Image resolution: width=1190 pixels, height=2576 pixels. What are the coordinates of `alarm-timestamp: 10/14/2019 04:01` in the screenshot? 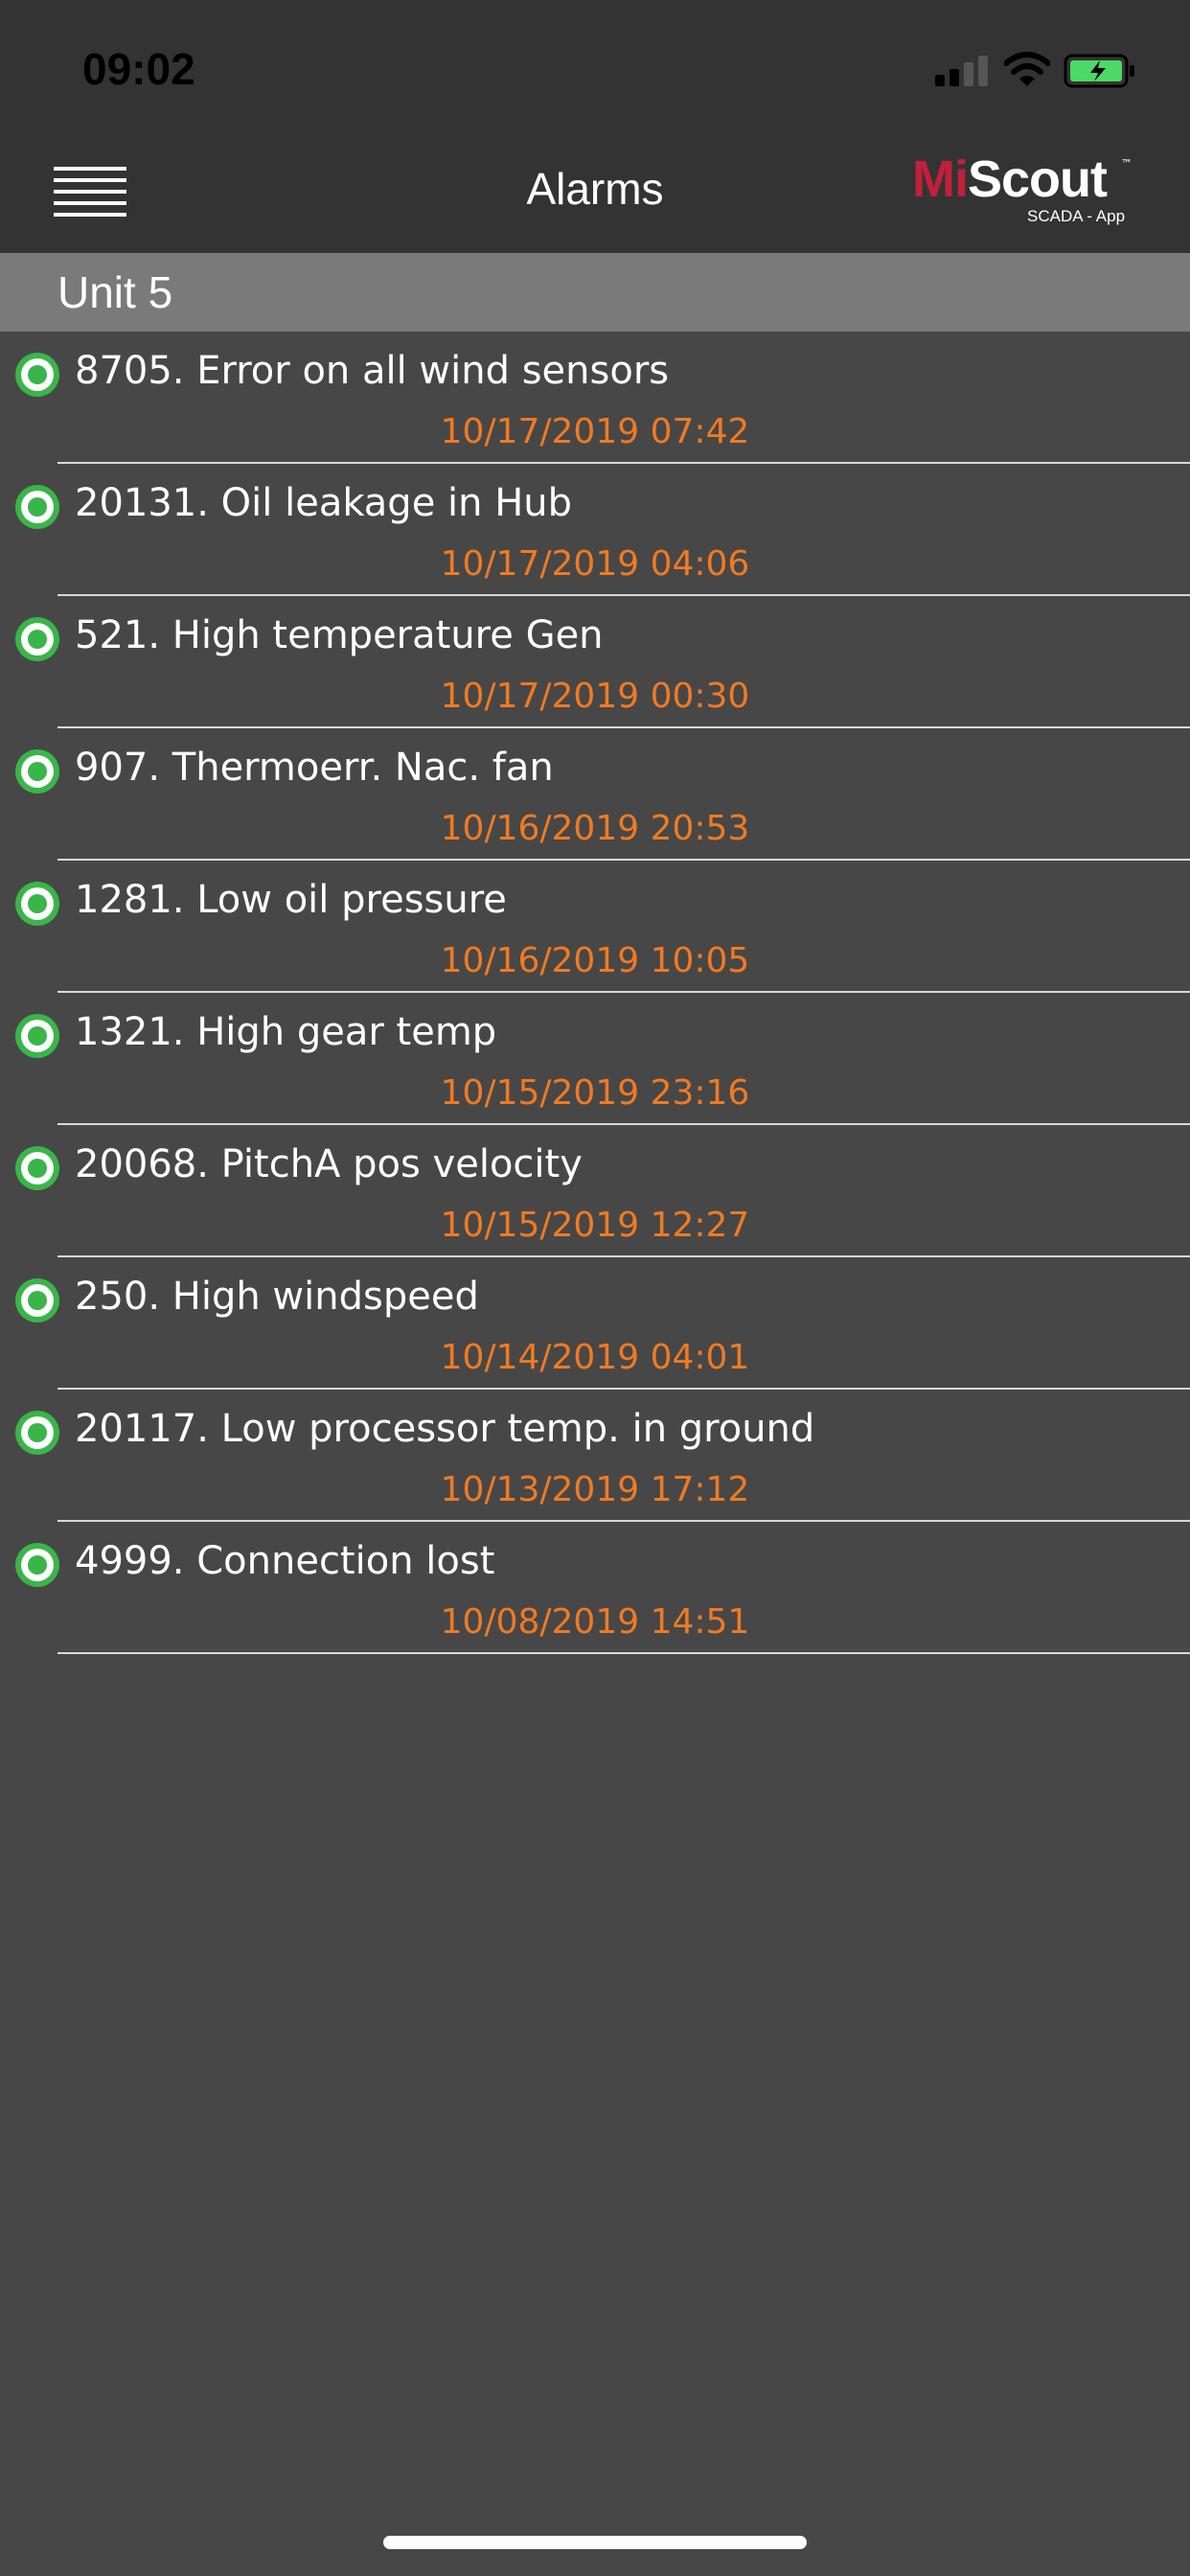 It's located at (595, 1357).